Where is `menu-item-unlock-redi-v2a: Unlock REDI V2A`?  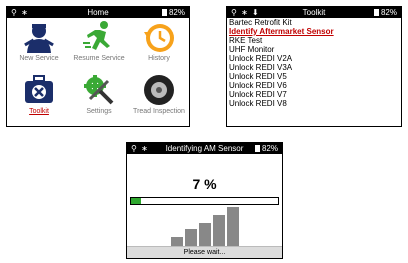
menu-item-unlock-redi-v2a: Unlock REDI V2A is located at coordinates (315, 58).